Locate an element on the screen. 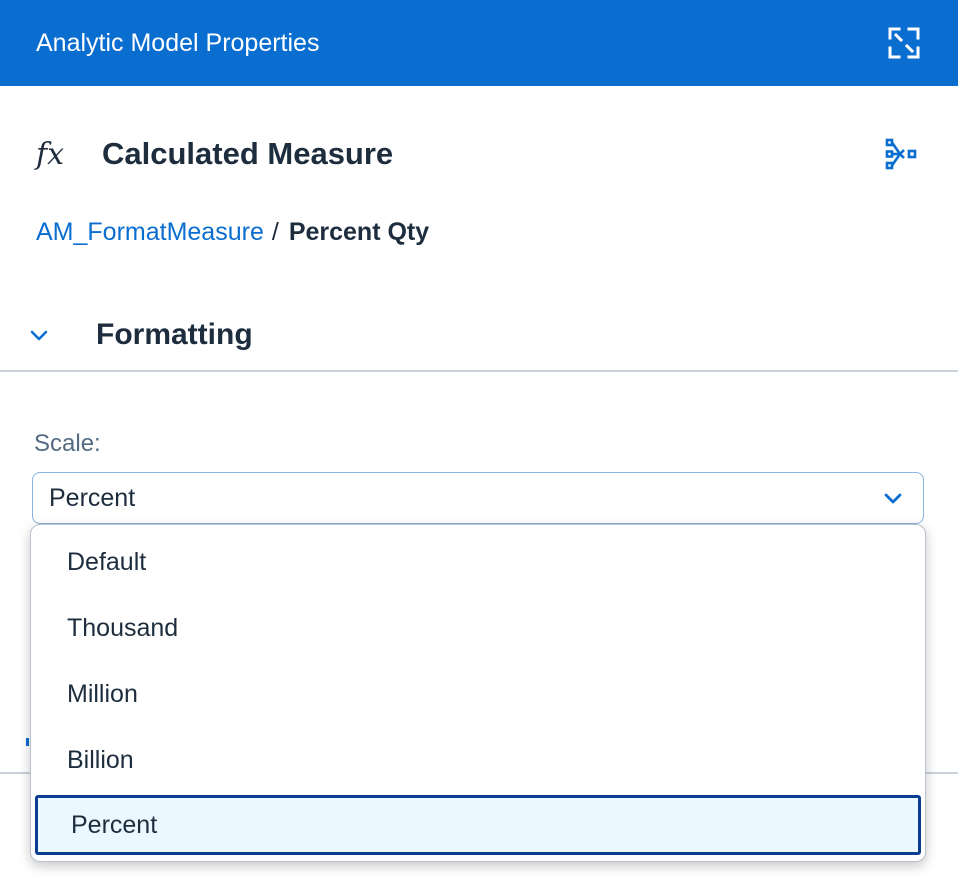 This screenshot has height=891, width=958. lineage-icon is located at coordinates (902, 154).